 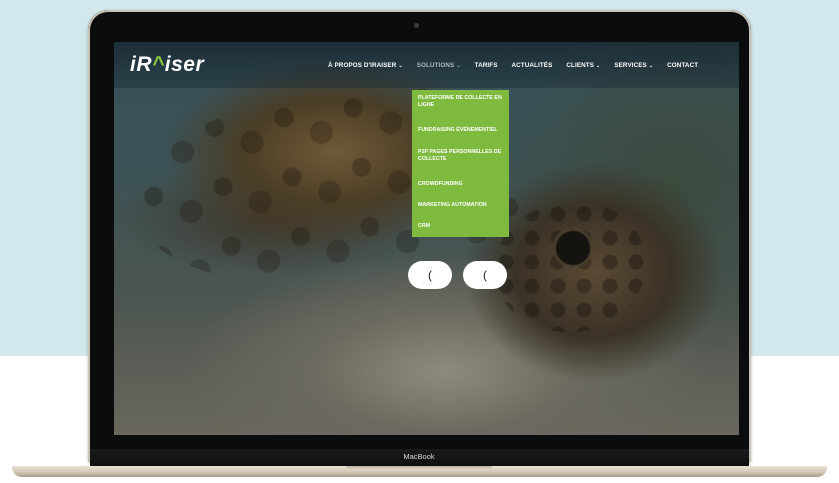 I want to click on device-label: MacBook, so click(x=419, y=456).